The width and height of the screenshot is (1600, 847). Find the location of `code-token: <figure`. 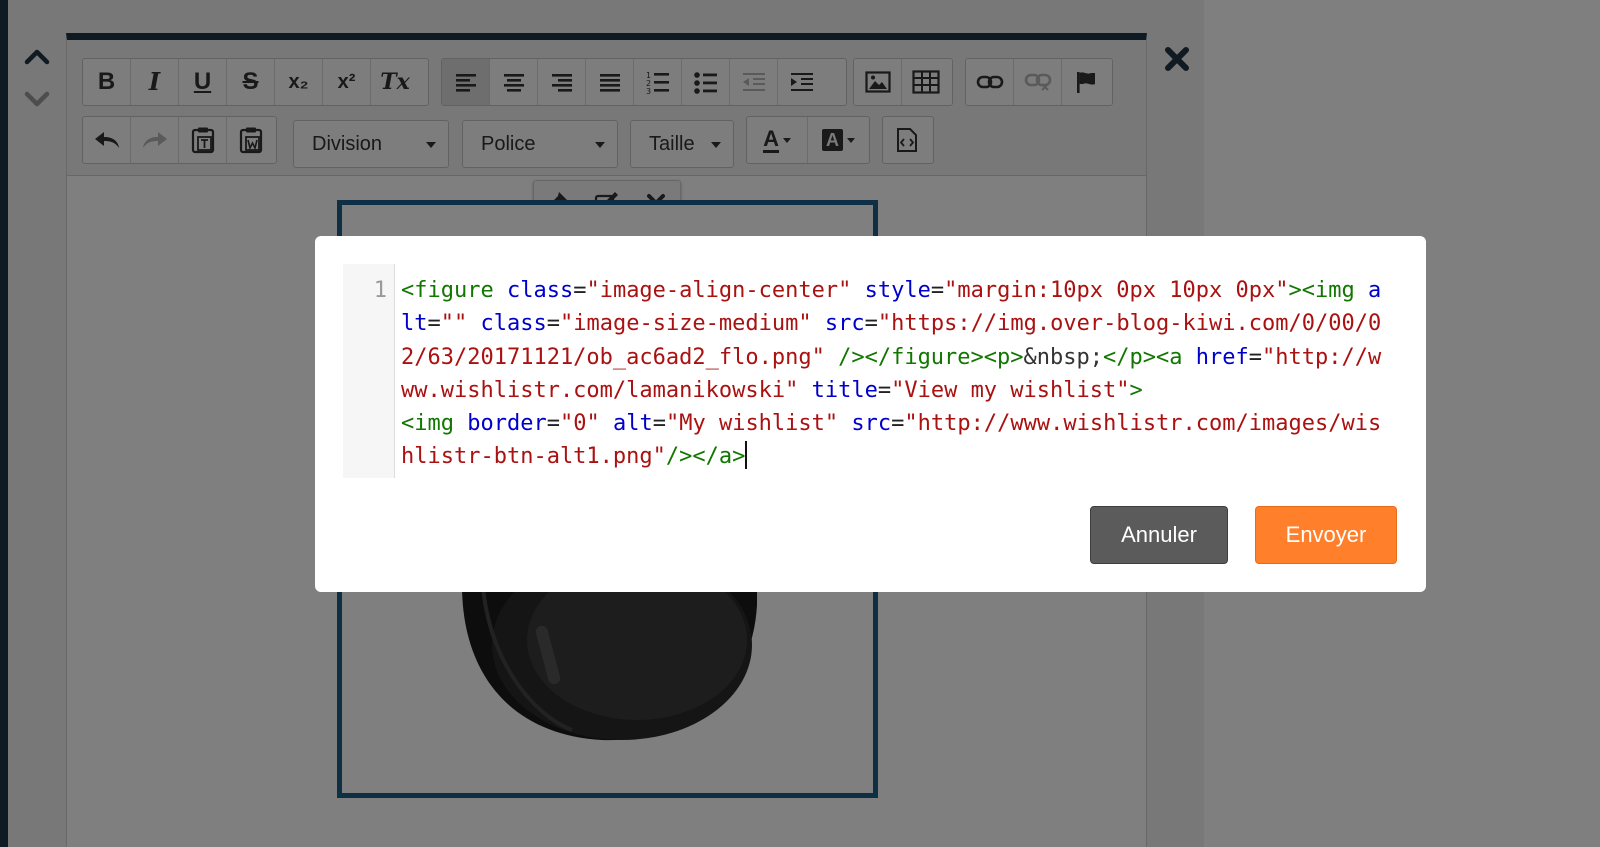

code-token: <figure is located at coordinates (447, 290).